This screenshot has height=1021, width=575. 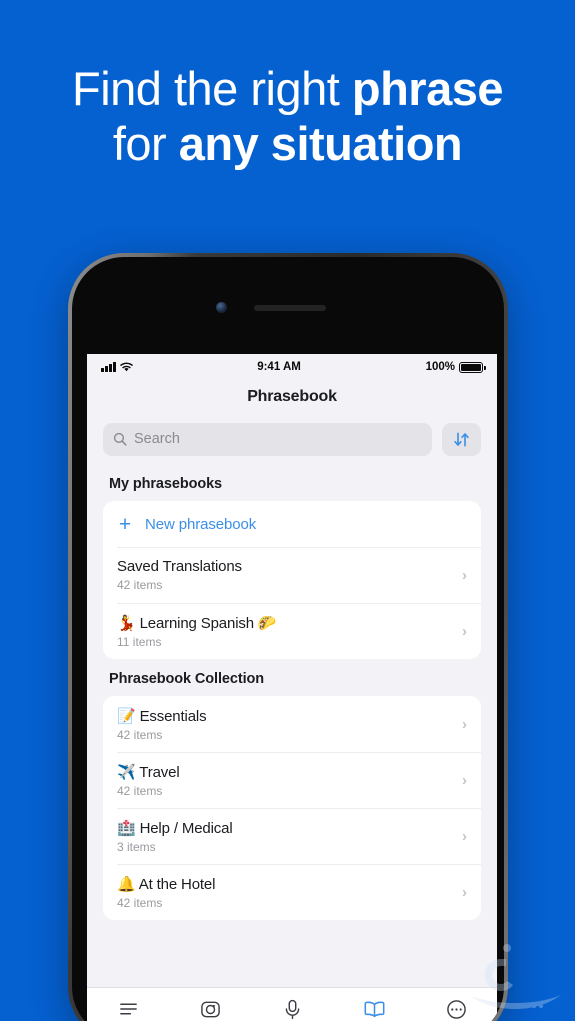 What do you see at coordinates (285, 884) in the screenshot?
I see `list-item-title: 🔔 At the Hotel` at bounding box center [285, 884].